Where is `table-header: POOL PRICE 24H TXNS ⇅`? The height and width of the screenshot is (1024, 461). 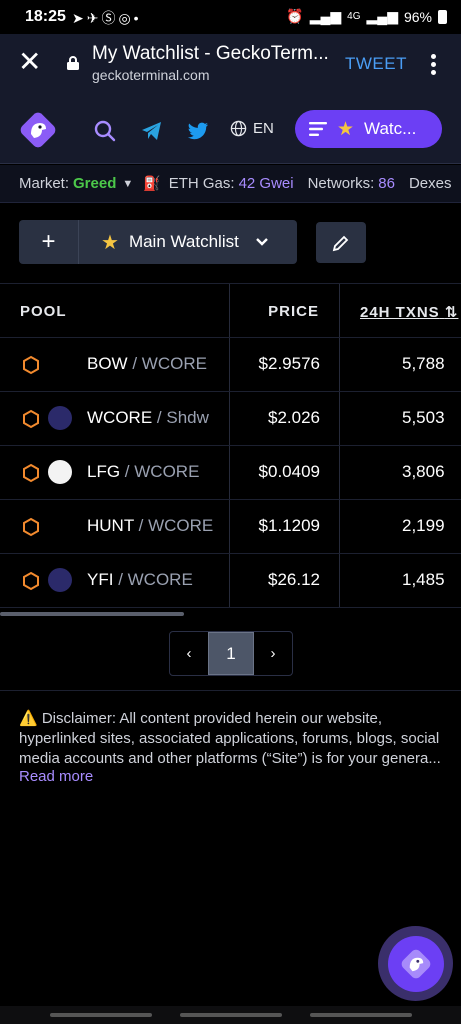 table-header: POOL PRICE 24H TXNS ⇅ is located at coordinates (230, 310).